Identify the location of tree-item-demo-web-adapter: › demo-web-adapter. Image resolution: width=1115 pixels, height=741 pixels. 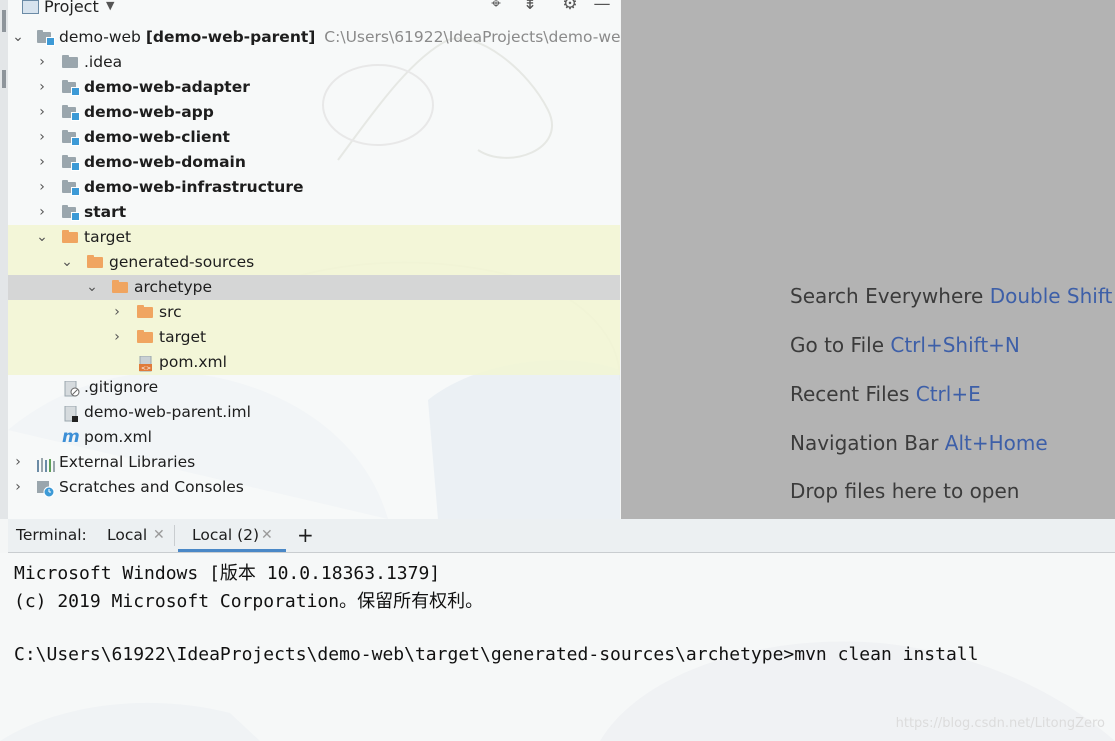
(314, 87).